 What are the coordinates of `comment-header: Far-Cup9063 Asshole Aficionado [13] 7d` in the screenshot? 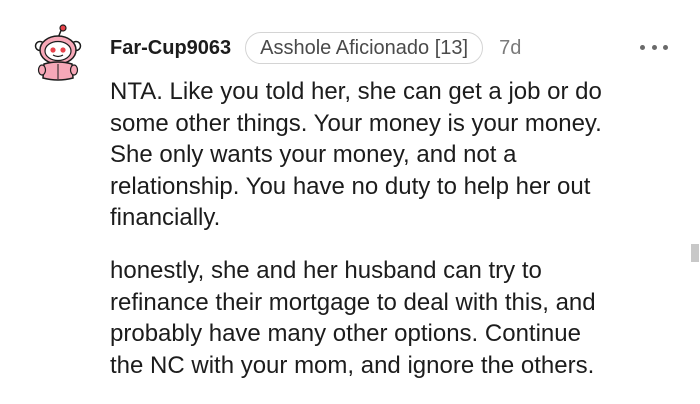 It's located at (315, 48).